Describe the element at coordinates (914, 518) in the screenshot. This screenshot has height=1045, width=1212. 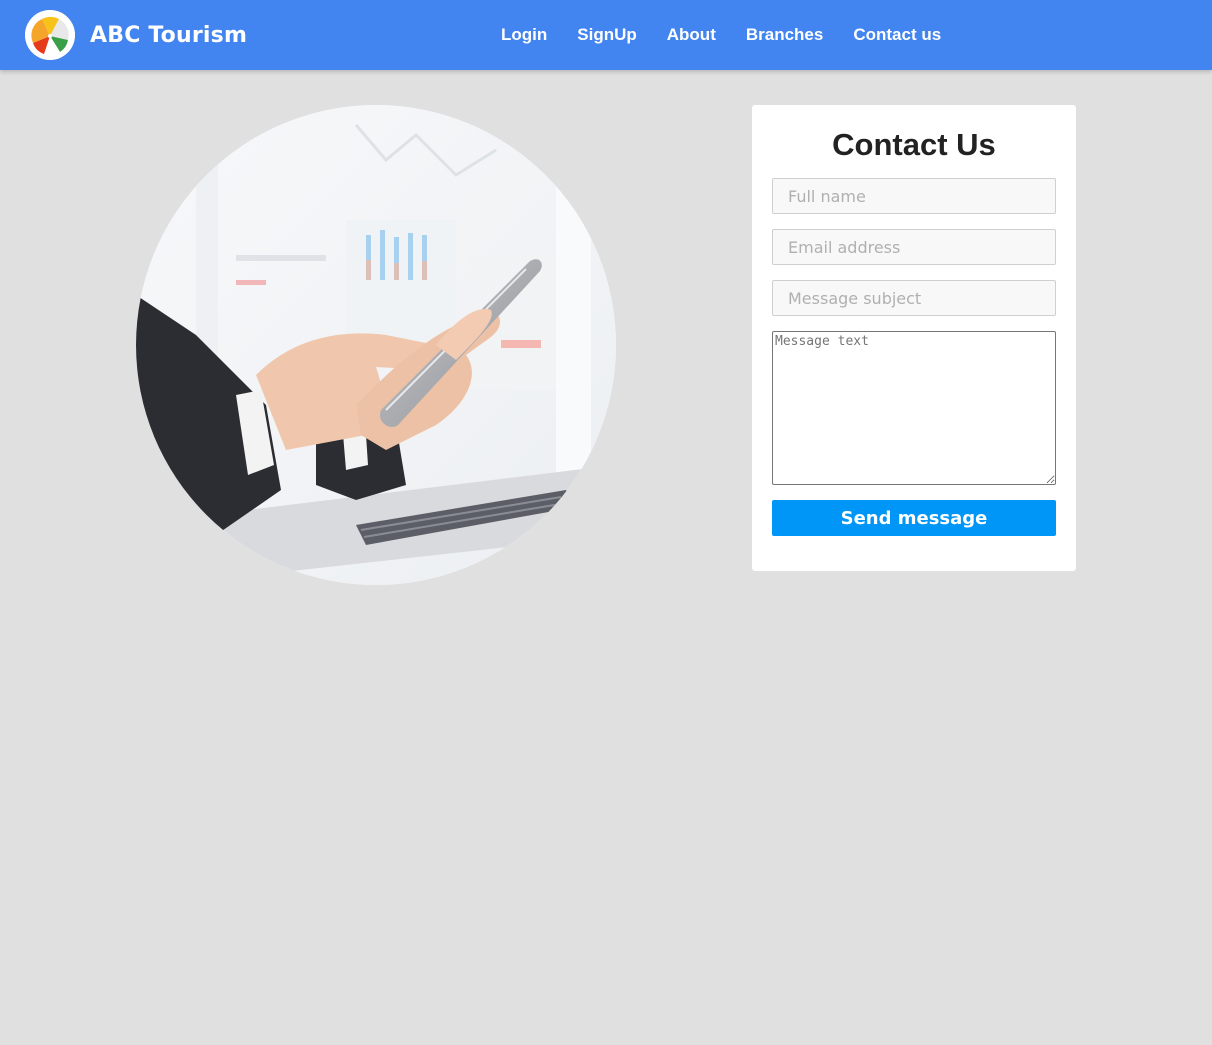
I see `send-message-button: Send message` at that location.